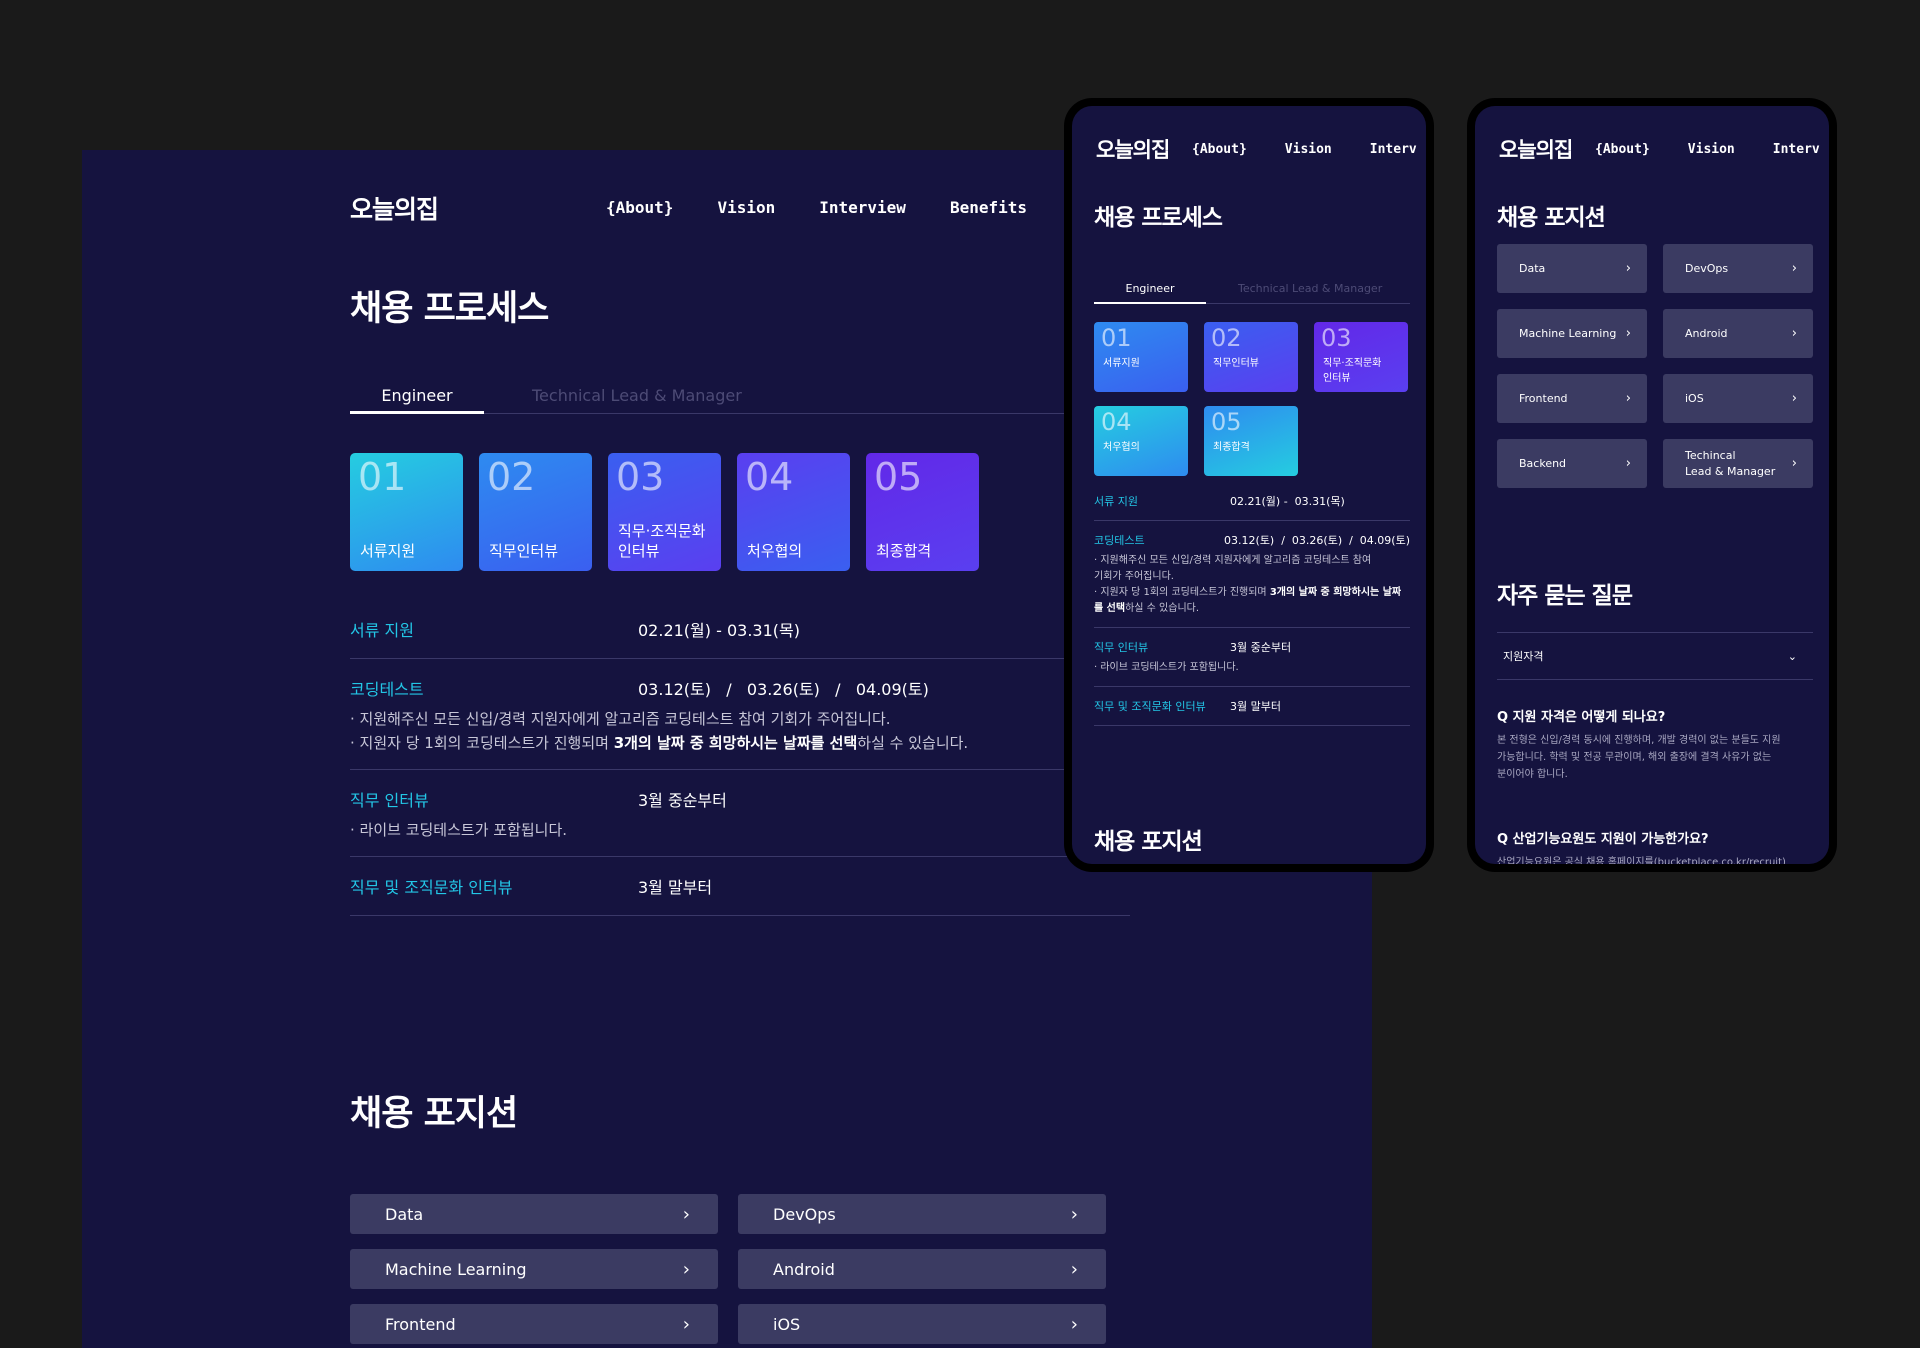 The width and height of the screenshot is (1920, 1348). Describe the element at coordinates (1121, 447) in the screenshot. I see `step-label: 처우협의` at that location.